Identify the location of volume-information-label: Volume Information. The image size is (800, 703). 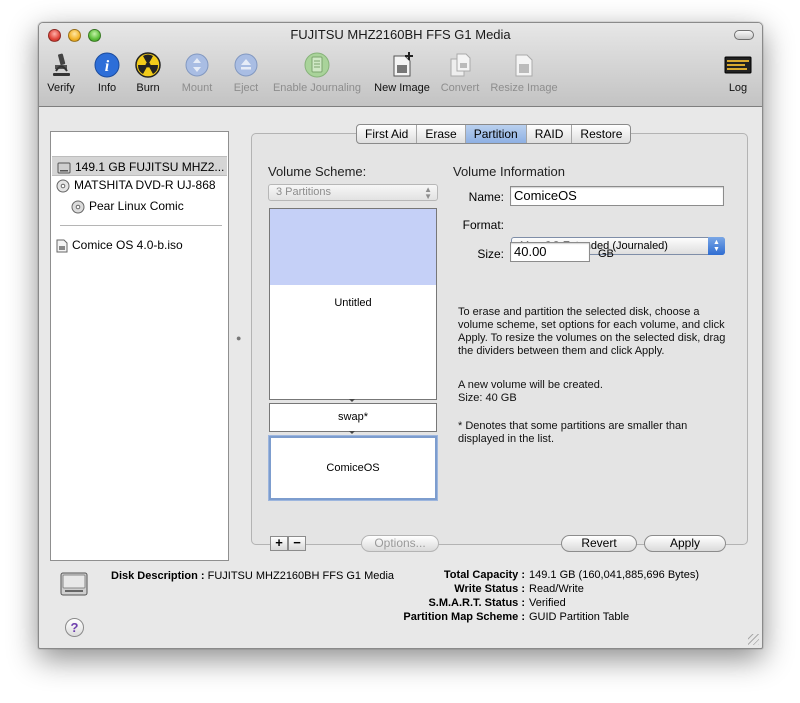
(509, 171).